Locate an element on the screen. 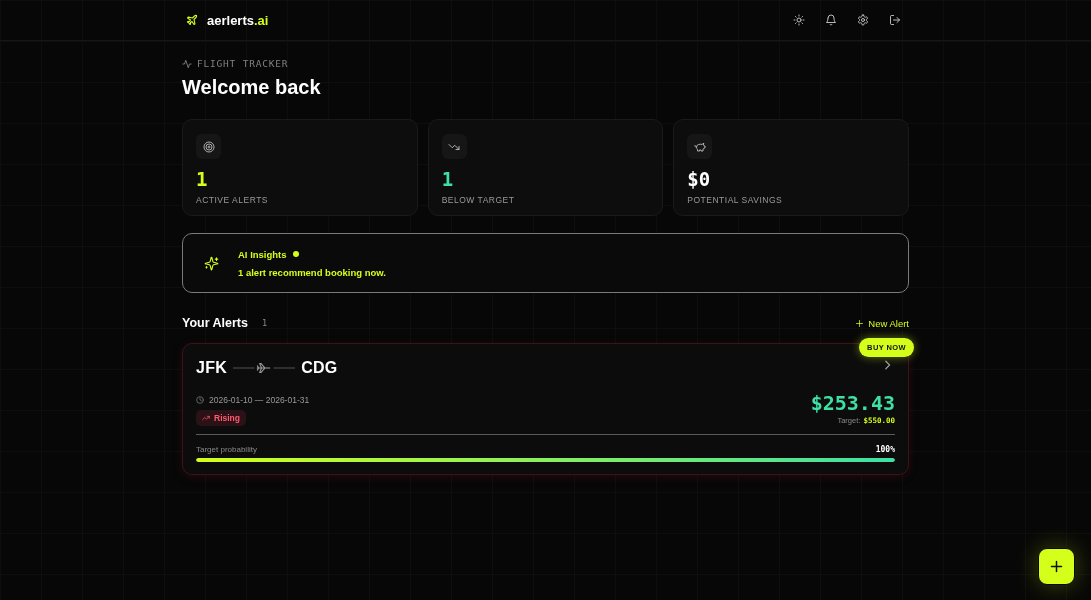 This screenshot has height=600, width=1091. stat-label: BELOW TARGET is located at coordinates (478, 200).